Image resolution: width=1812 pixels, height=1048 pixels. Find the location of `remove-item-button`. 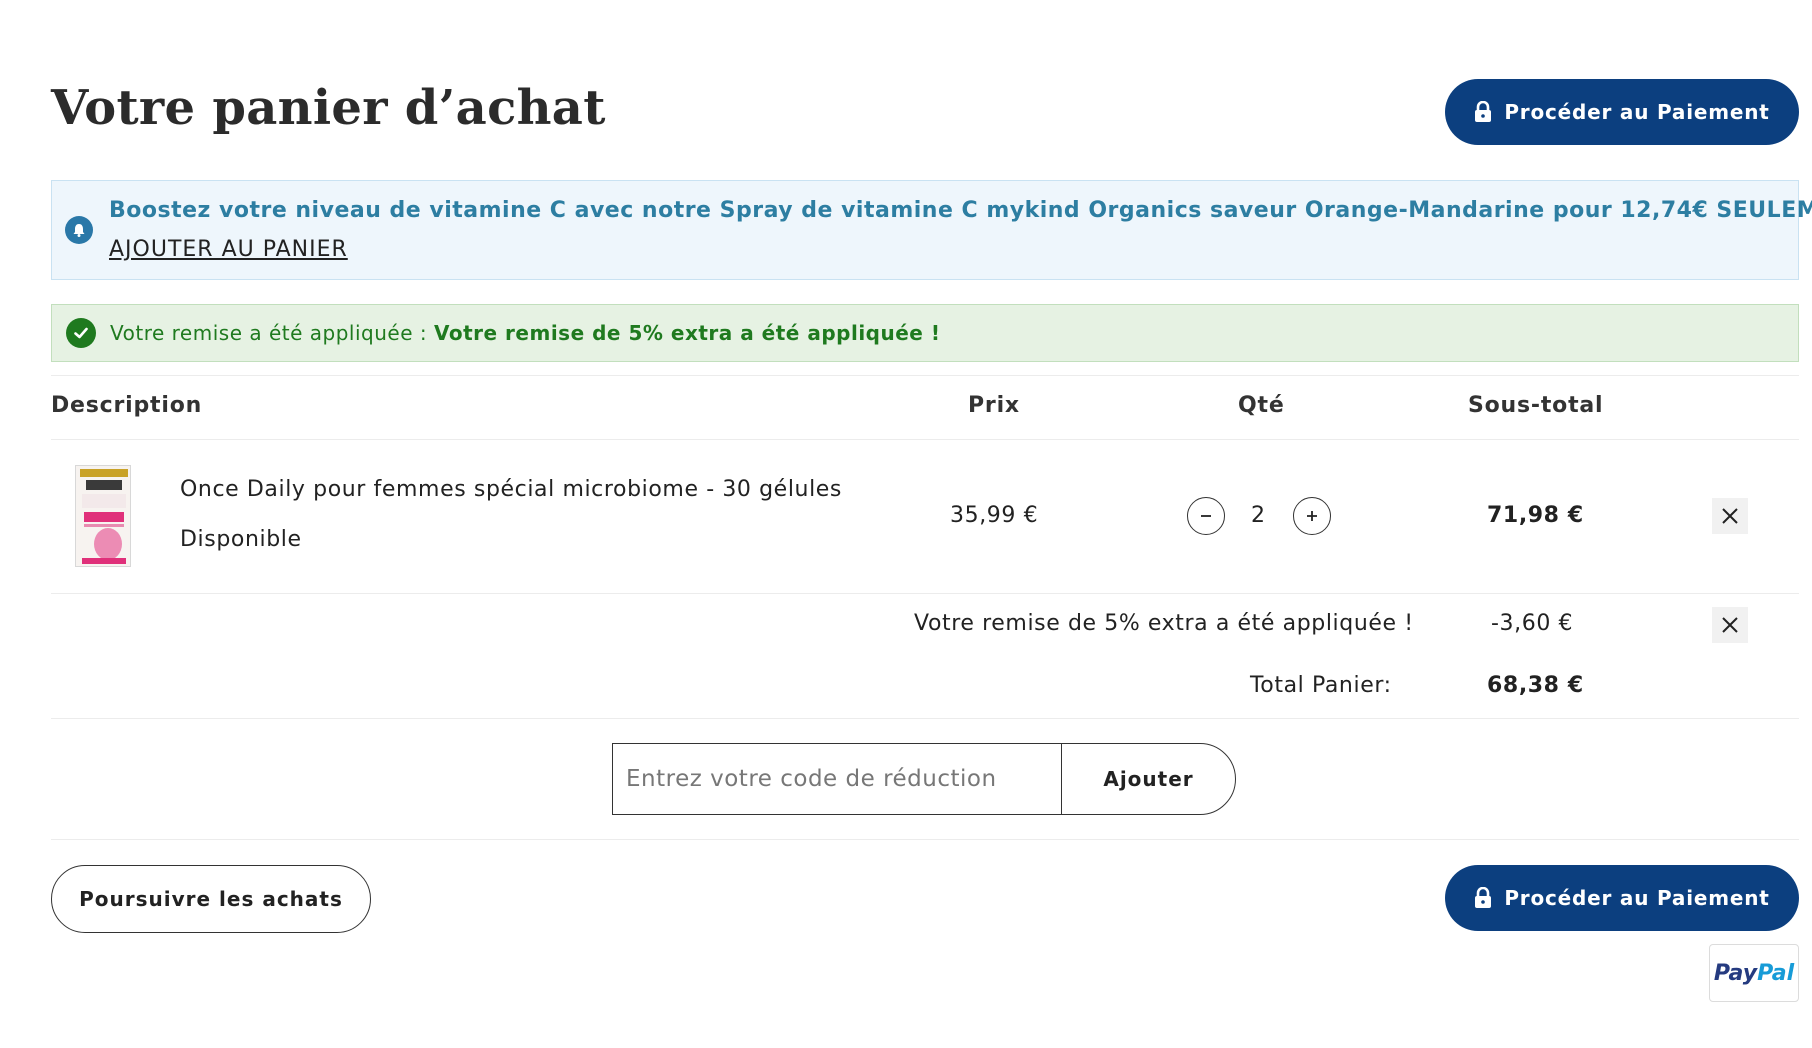

remove-item-button is located at coordinates (1730, 516).